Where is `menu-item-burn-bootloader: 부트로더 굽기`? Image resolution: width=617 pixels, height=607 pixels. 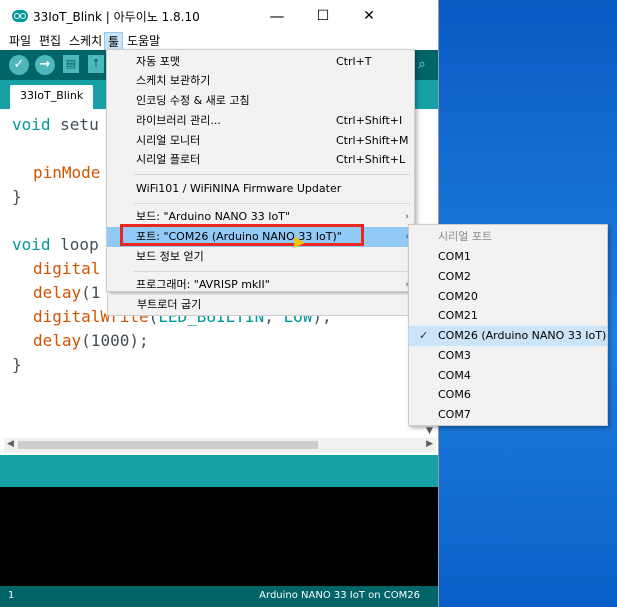
menu-item-burn-bootloader: 부트로더 굽기 is located at coordinates (261, 305).